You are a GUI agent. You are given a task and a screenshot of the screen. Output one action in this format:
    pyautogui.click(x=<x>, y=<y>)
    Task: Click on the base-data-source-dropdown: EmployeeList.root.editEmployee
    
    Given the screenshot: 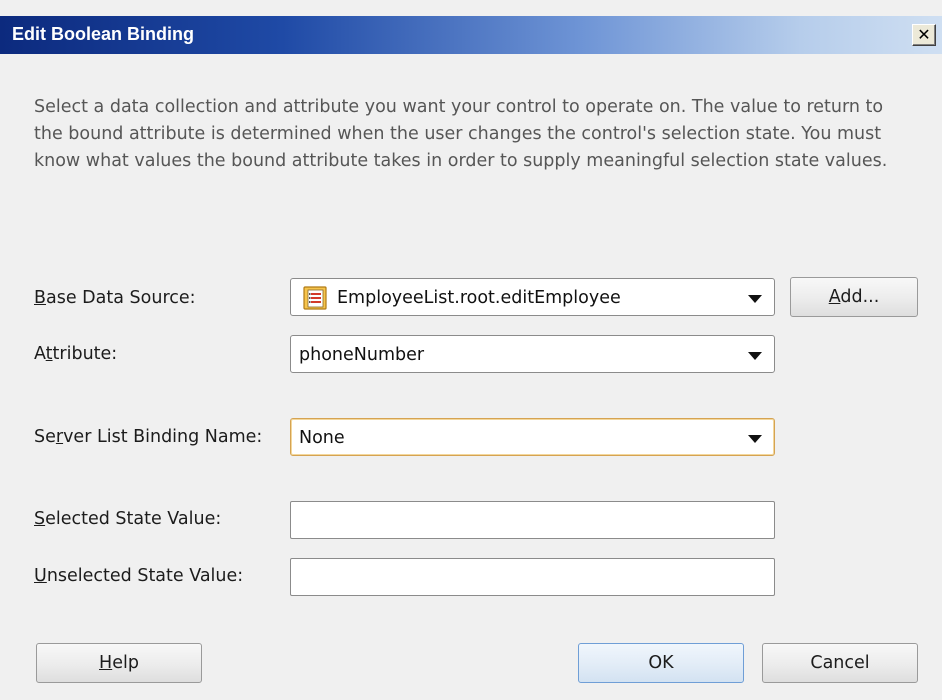 What is the action you would take?
    pyautogui.click(x=532, y=297)
    